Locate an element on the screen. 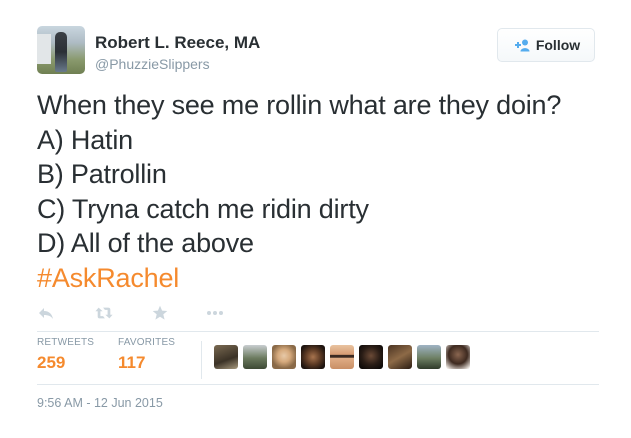 The image size is (631, 438). avatar-figure is located at coordinates (61, 52).